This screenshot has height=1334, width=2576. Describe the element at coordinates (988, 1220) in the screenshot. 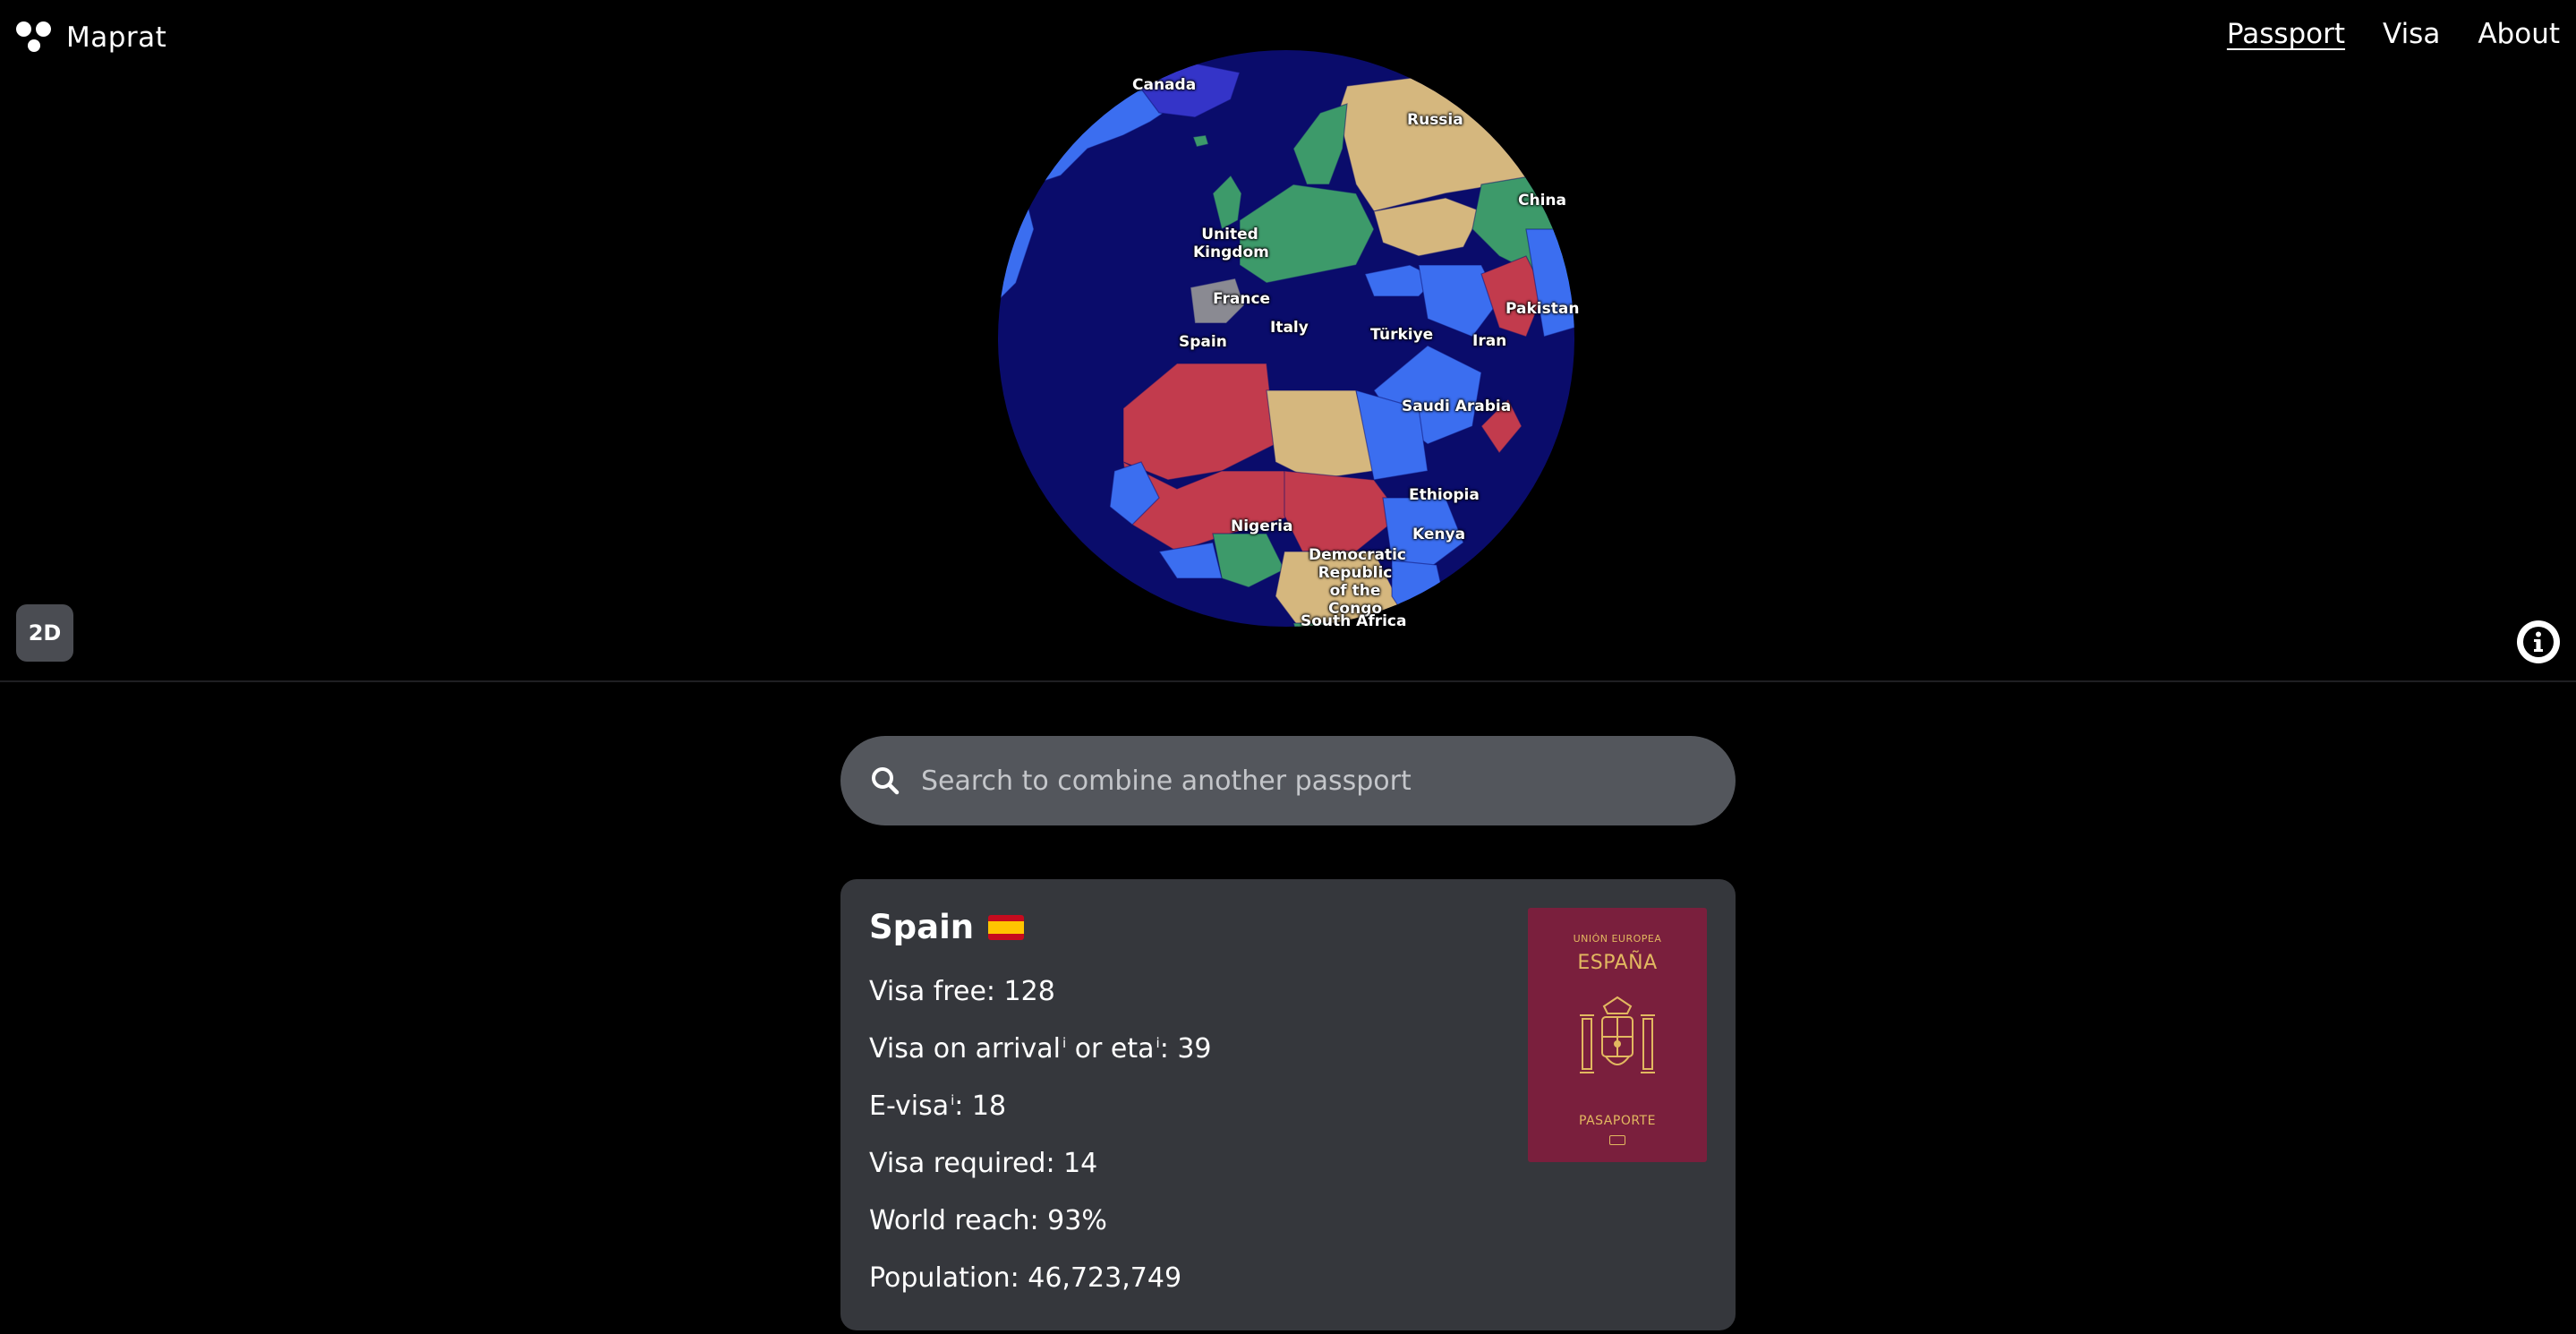

I see `stat-world-reach: World reach: 93%` at that location.